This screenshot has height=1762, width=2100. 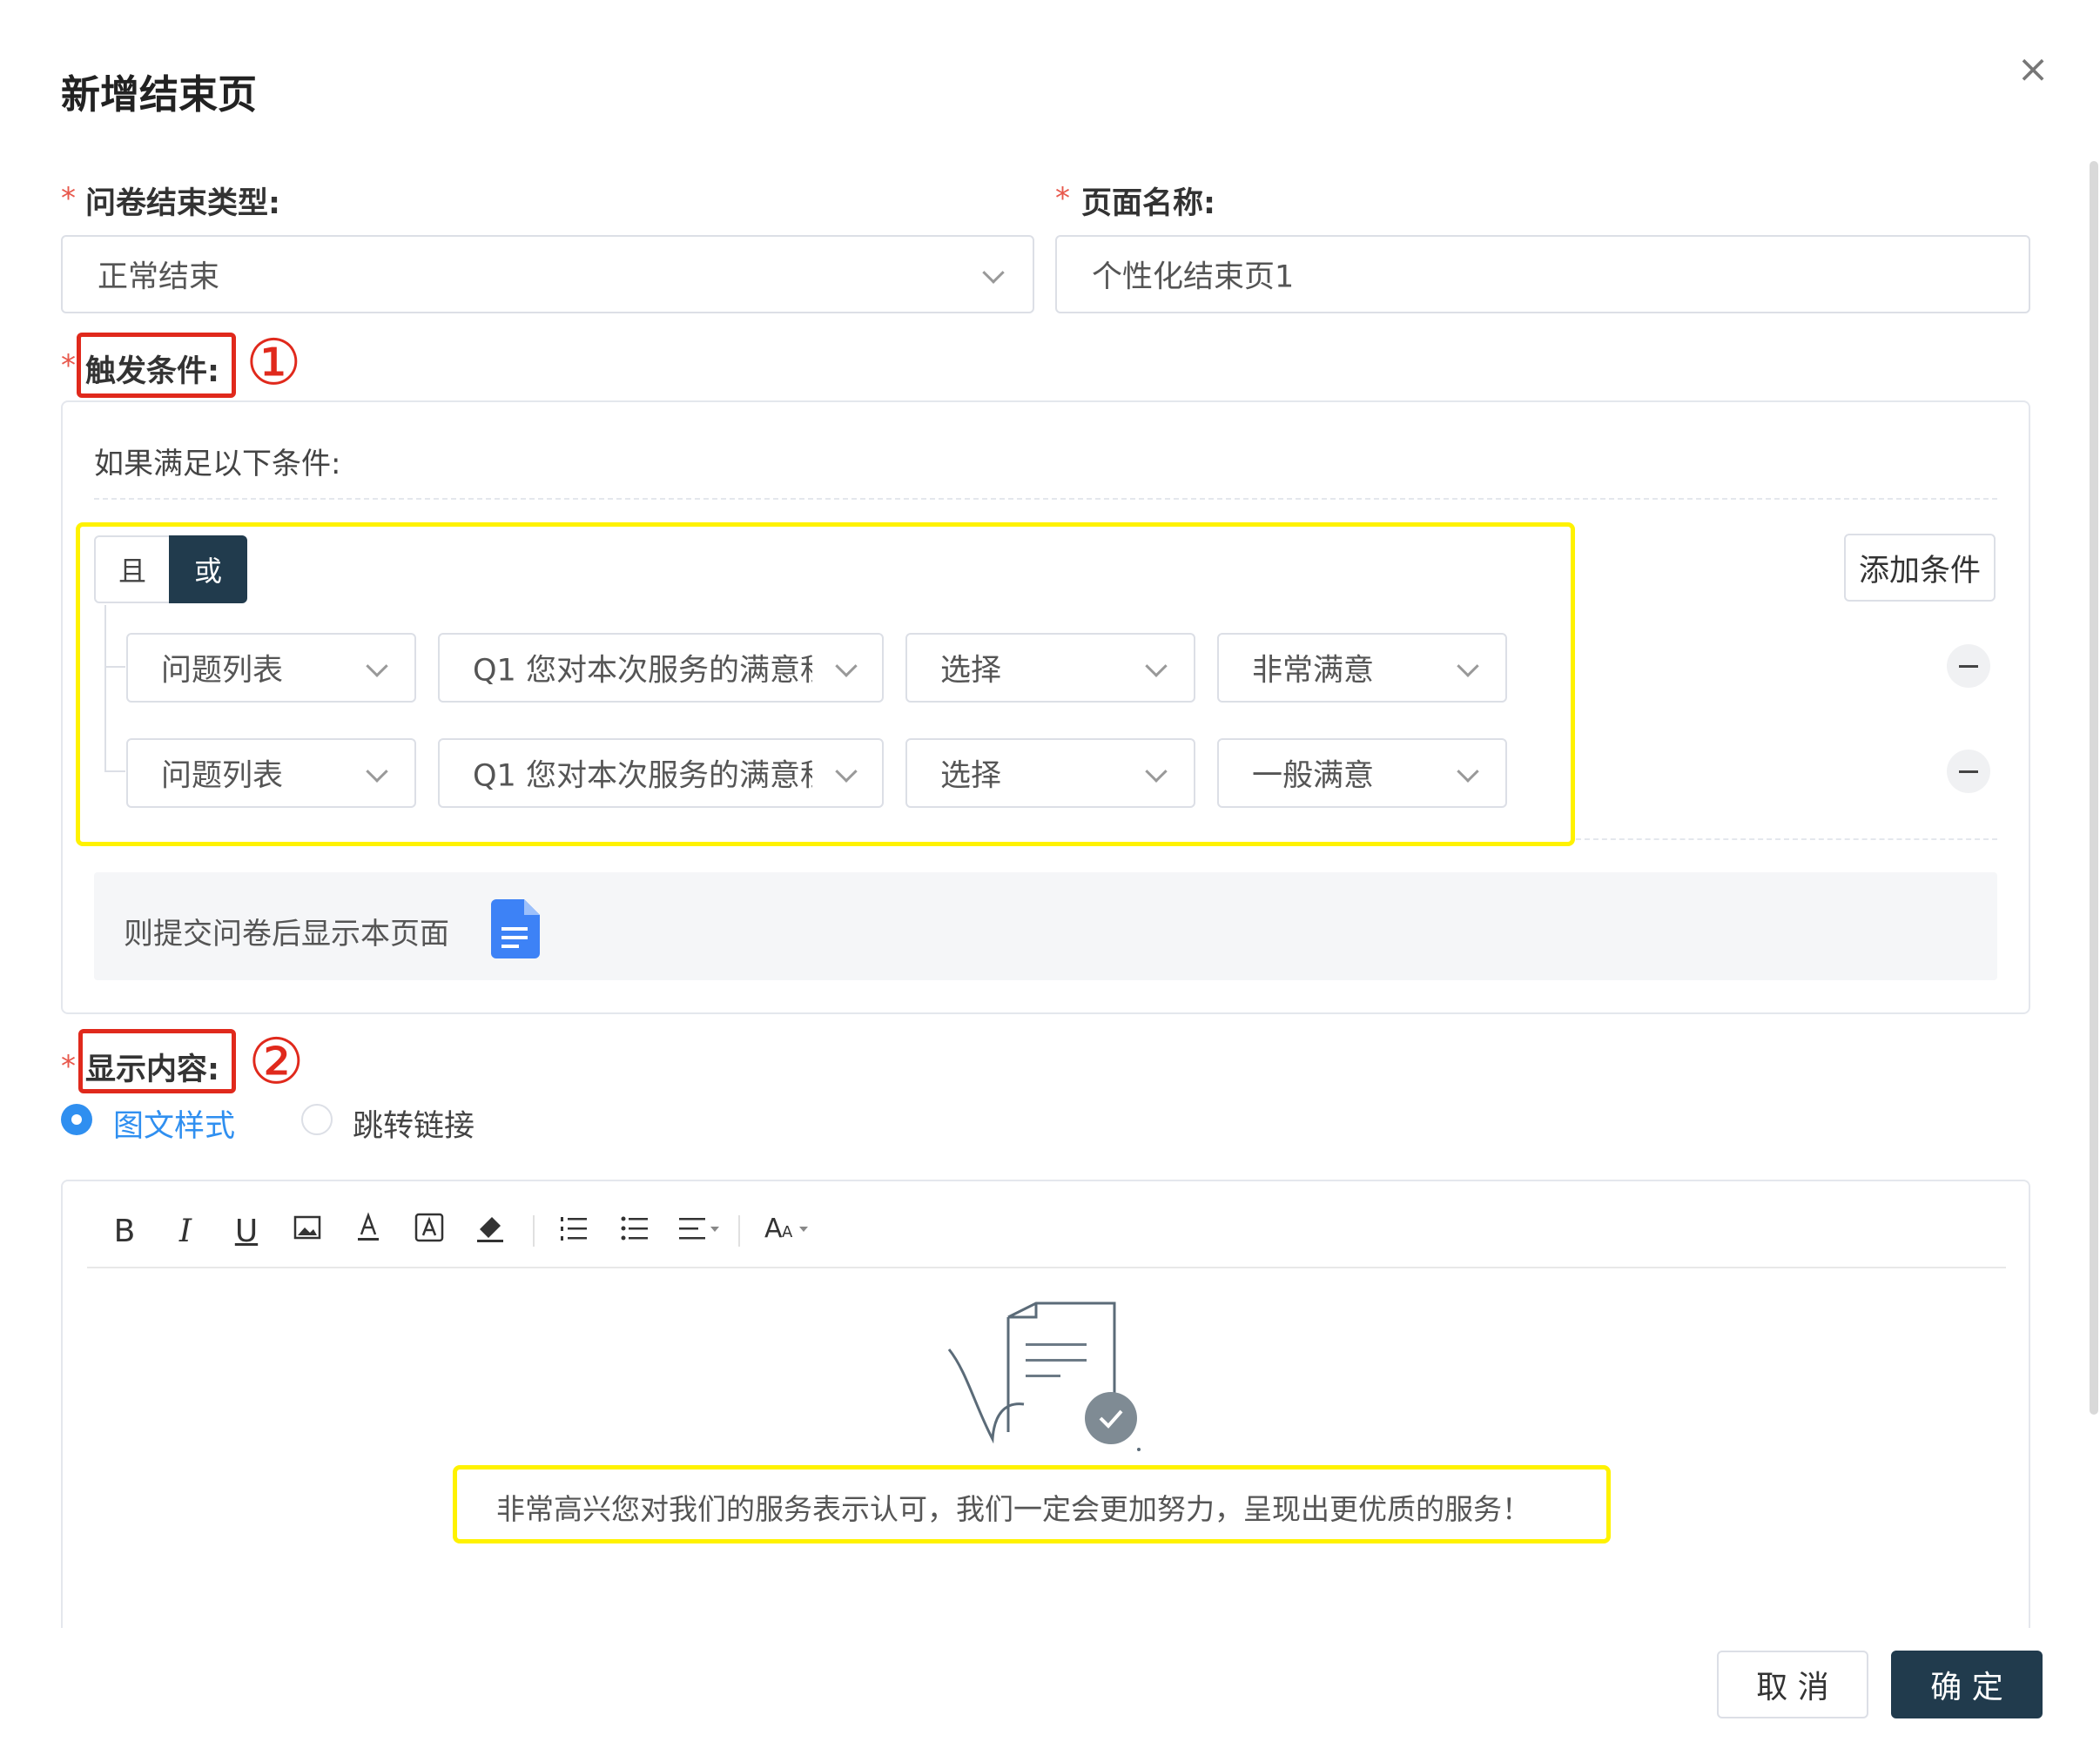 What do you see at coordinates (700, 1231) in the screenshot?
I see `align-icon` at bounding box center [700, 1231].